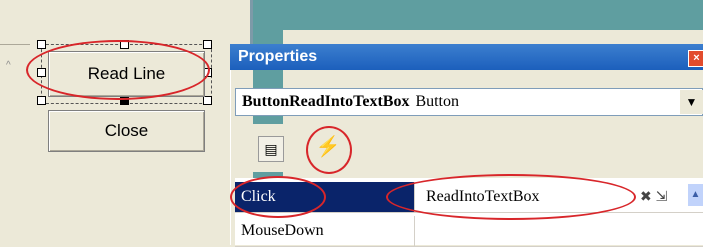 The height and width of the screenshot is (247, 703). I want to click on properties-title: Properties, so click(278, 56).